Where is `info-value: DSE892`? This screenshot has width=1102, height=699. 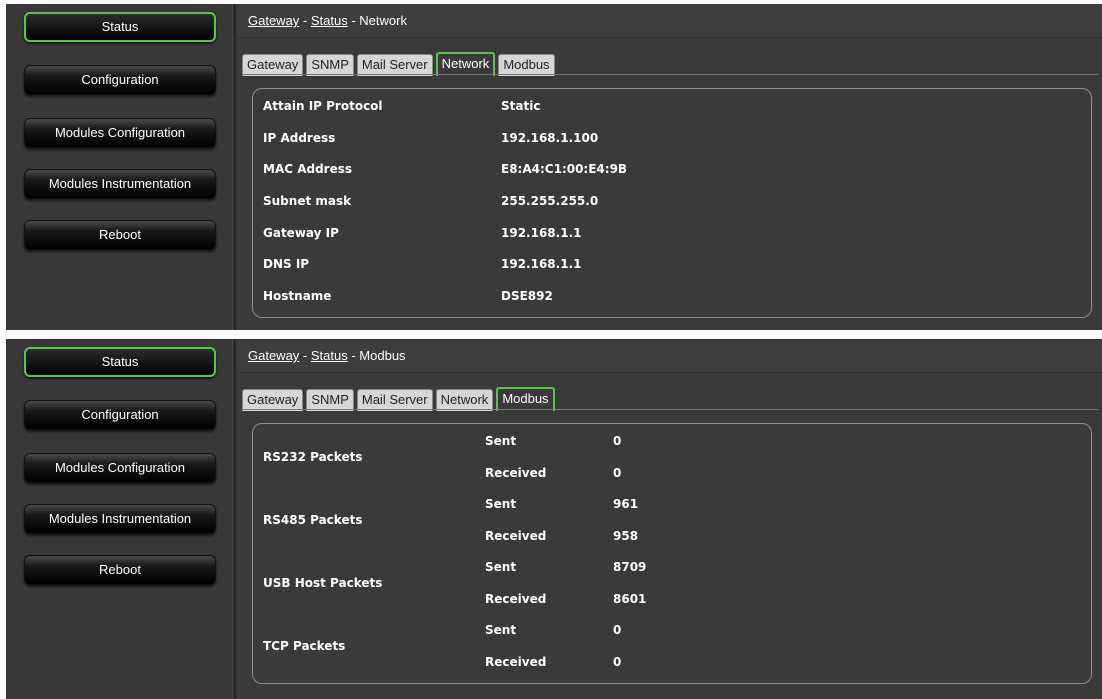 info-value: DSE892 is located at coordinates (527, 296).